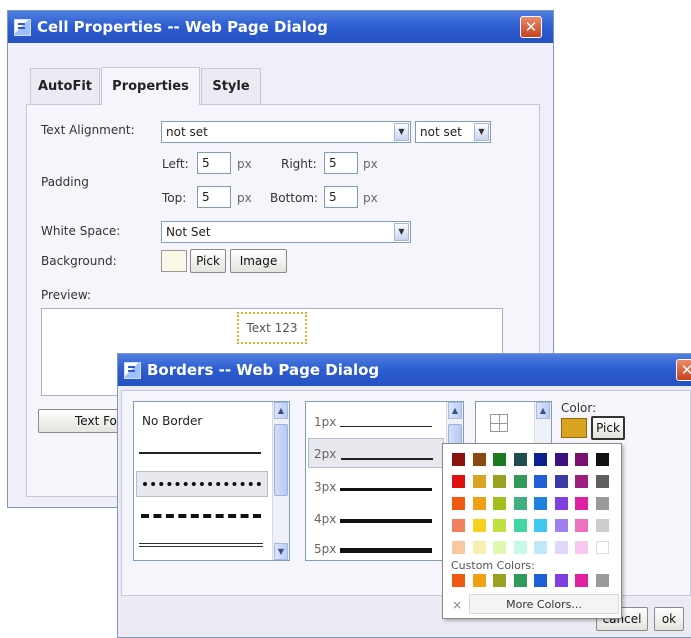 Image resolution: width=691 pixels, height=638 pixels. I want to click on borders-dialog-titlebar: Borders -- Web Page Dialog, so click(404, 370).